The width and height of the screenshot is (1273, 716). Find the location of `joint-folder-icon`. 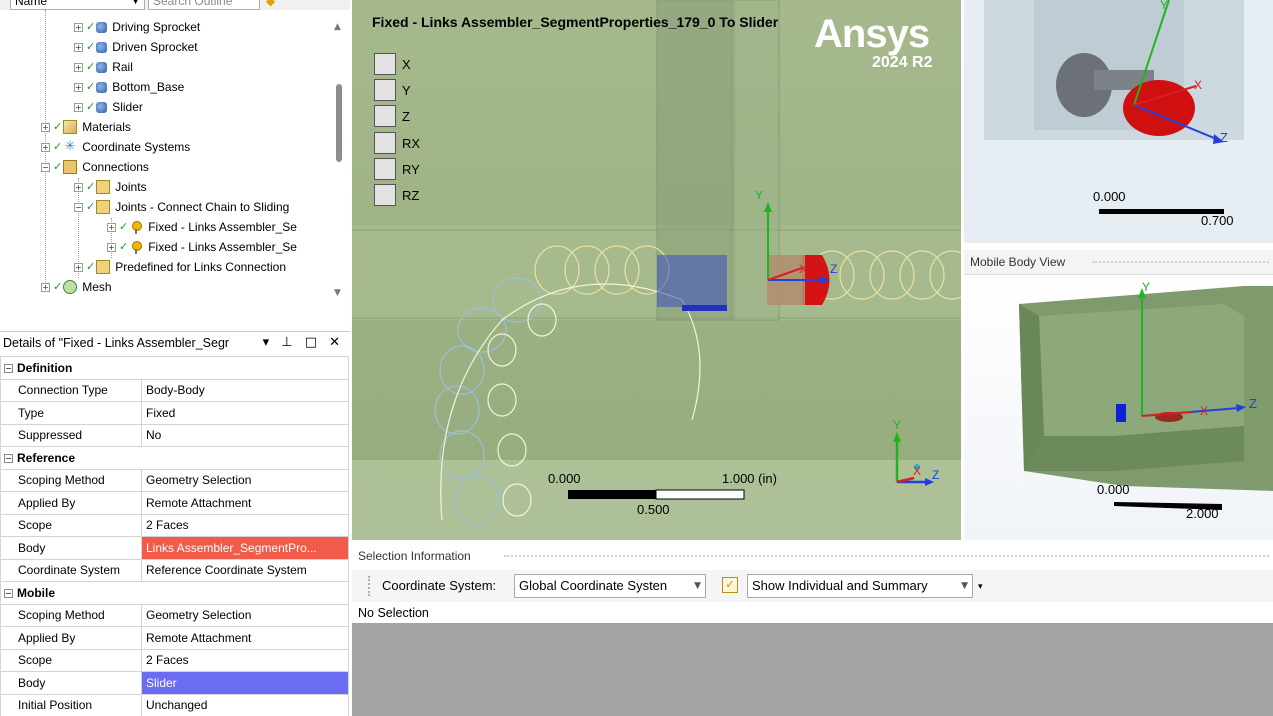

joint-folder-icon is located at coordinates (103, 207).